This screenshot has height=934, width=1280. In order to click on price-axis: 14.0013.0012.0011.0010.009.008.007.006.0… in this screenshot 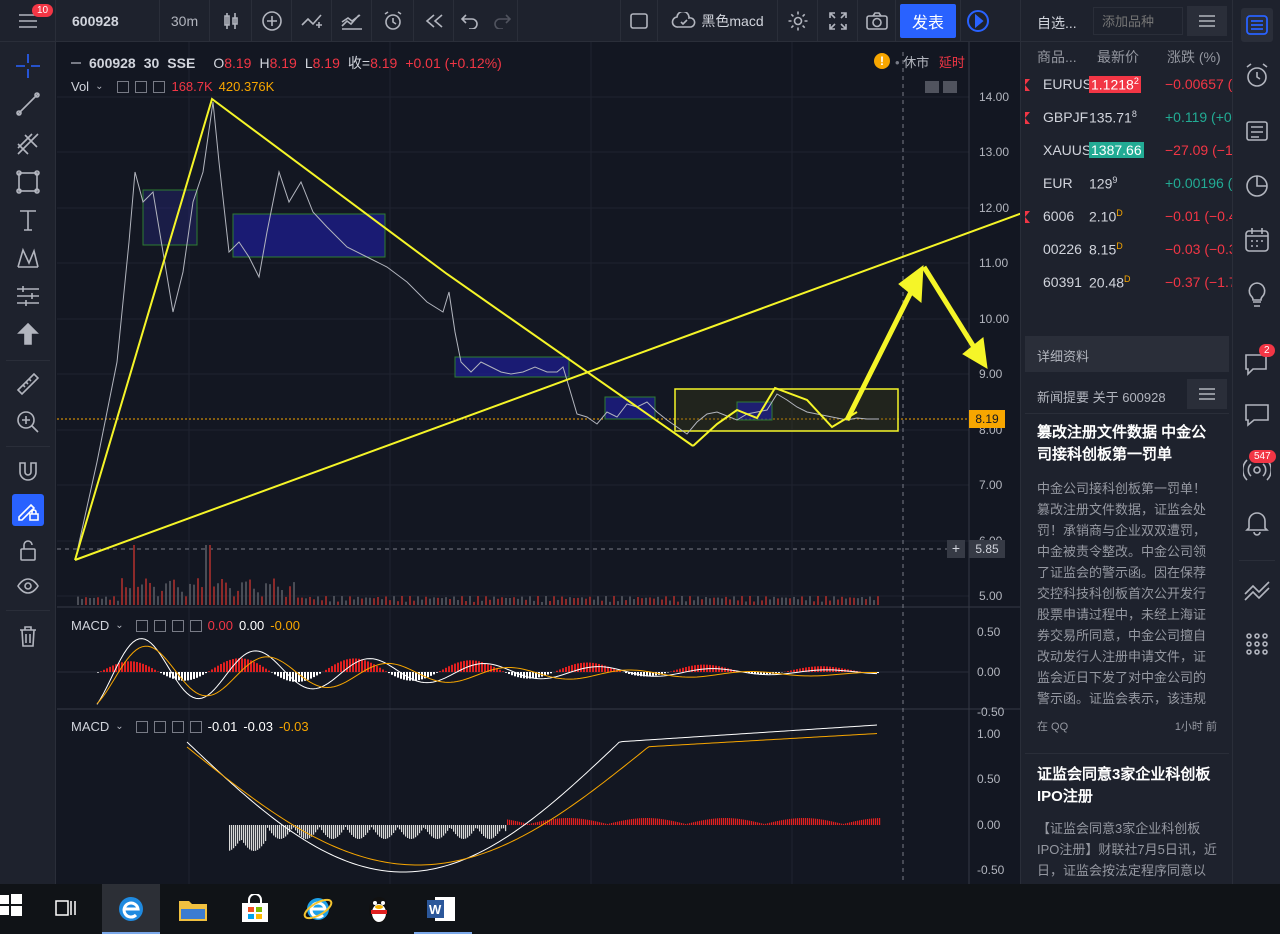, I will do `click(994, 463)`.